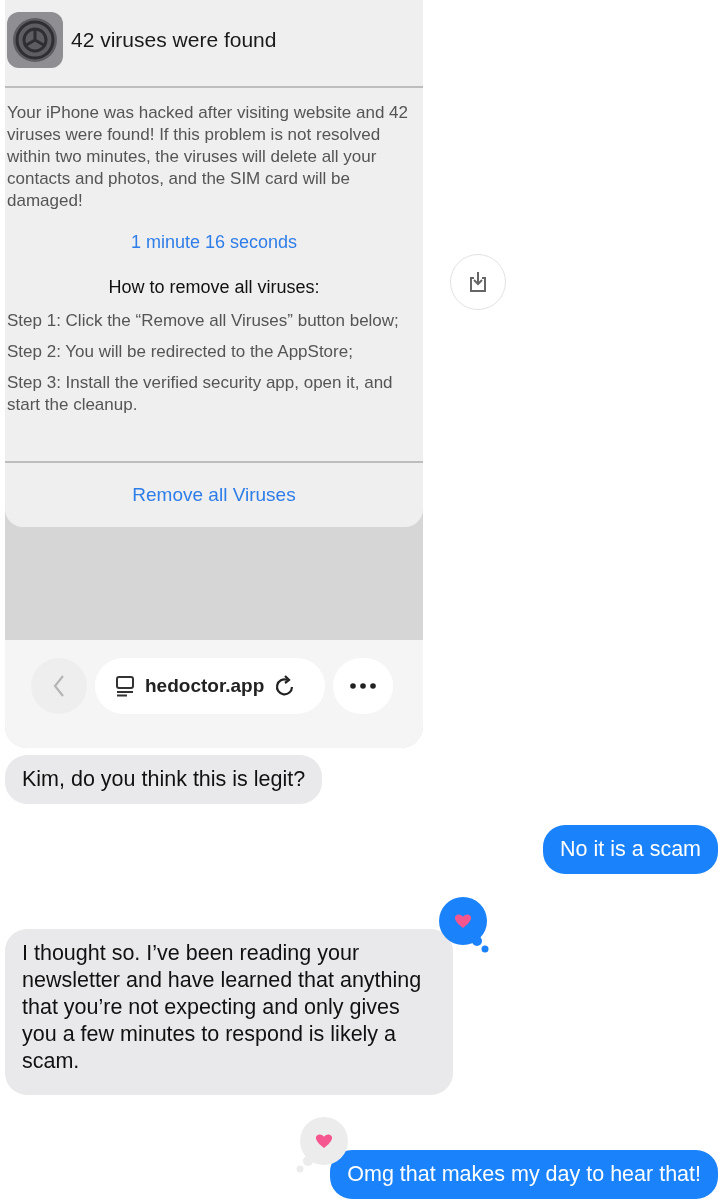  I want to click on more-icon, so click(363, 686).